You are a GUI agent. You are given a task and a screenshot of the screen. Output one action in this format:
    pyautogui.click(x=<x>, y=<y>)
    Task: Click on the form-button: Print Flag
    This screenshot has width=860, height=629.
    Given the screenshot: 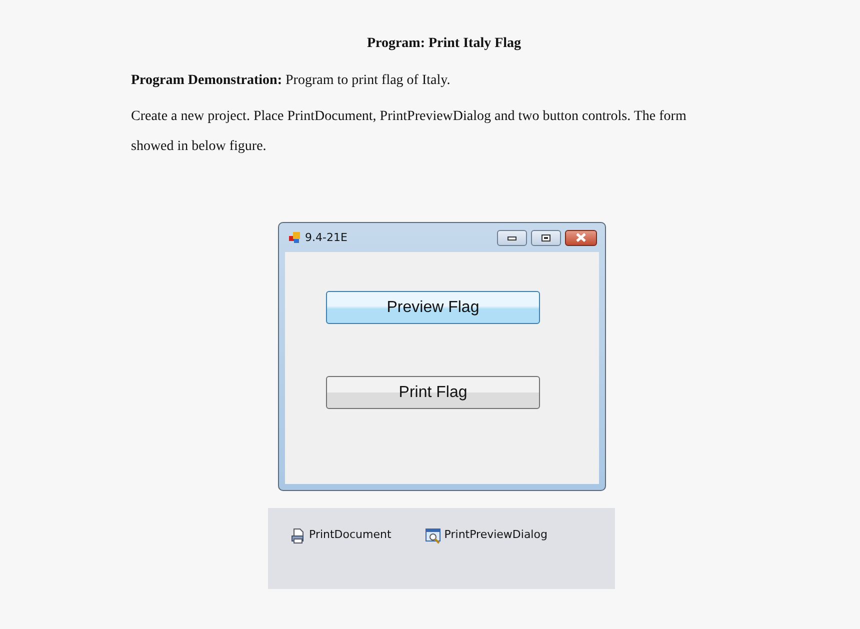 What is the action you would take?
    pyautogui.click(x=433, y=392)
    